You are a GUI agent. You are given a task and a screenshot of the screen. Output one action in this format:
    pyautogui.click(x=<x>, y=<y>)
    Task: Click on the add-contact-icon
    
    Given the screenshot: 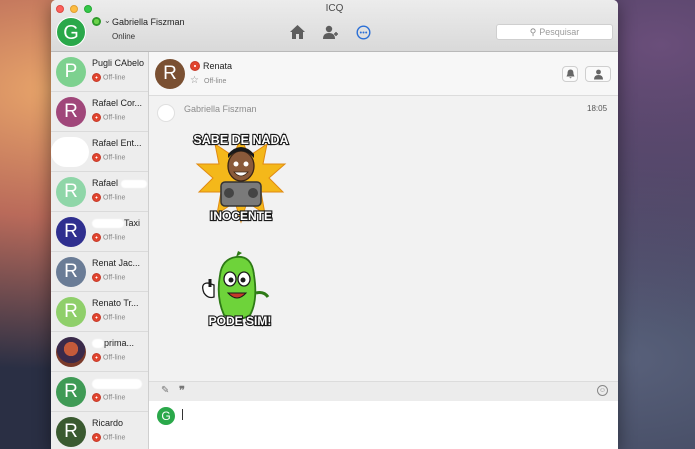 What is the action you would take?
    pyautogui.click(x=330, y=32)
    